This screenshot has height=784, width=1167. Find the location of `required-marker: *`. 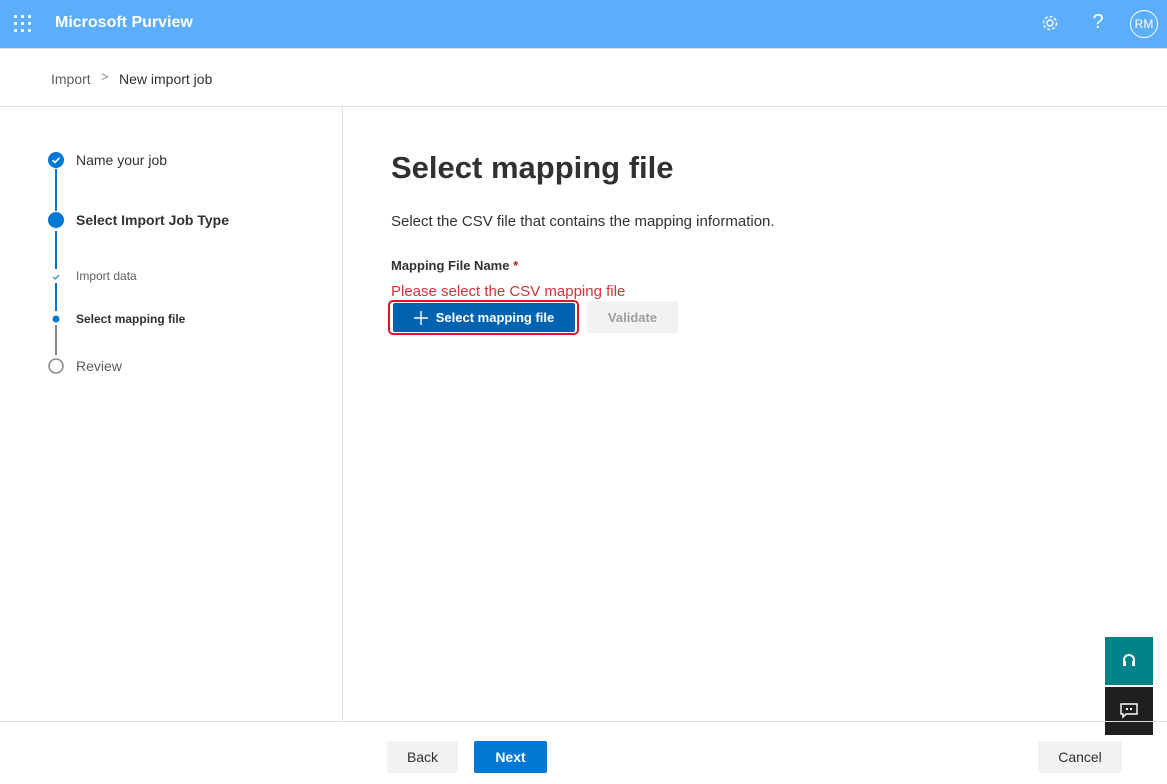

required-marker: * is located at coordinates (516, 265).